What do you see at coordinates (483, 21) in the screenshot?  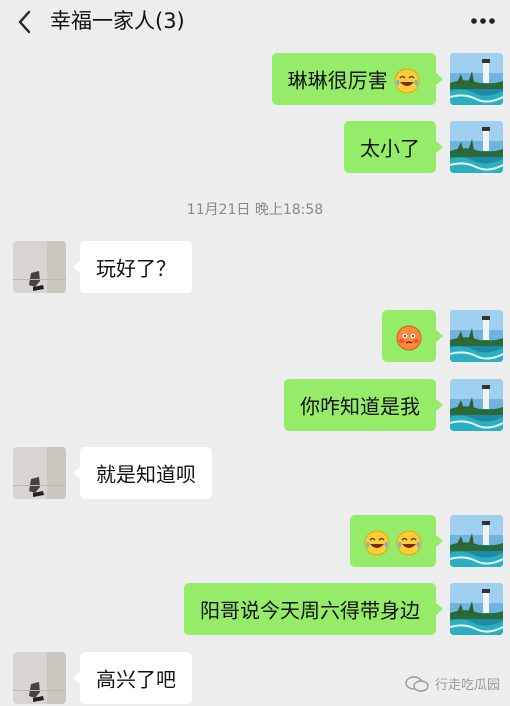 I see `more-dots-icon` at bounding box center [483, 21].